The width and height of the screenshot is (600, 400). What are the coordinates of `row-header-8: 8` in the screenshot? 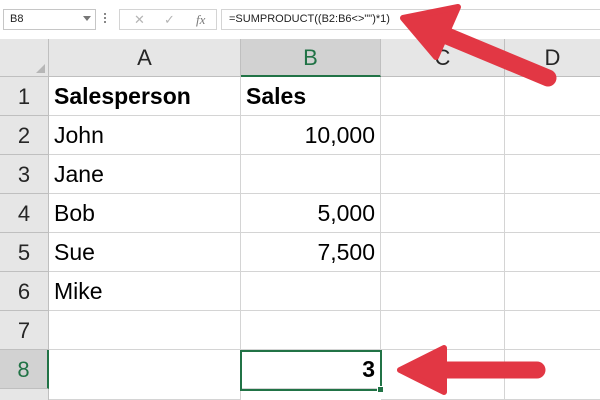 It's located at (24, 369).